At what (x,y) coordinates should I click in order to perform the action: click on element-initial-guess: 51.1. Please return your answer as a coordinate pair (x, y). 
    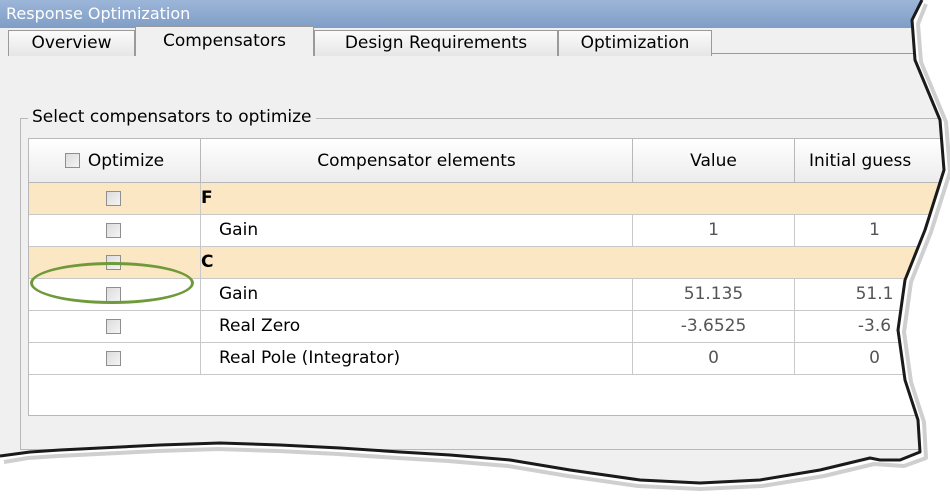
    Looking at the image, I should click on (869, 294).